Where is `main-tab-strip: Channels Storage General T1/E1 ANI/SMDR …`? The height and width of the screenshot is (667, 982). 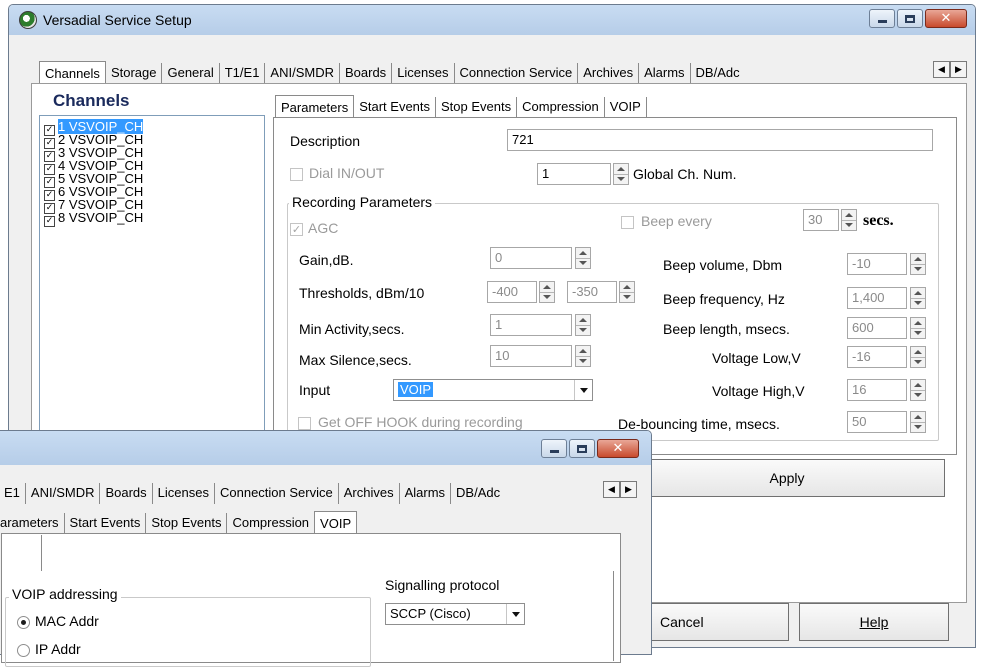 main-tab-strip: Channels Storage General T1/E1 ANI/SMDR … is located at coordinates (392, 73).